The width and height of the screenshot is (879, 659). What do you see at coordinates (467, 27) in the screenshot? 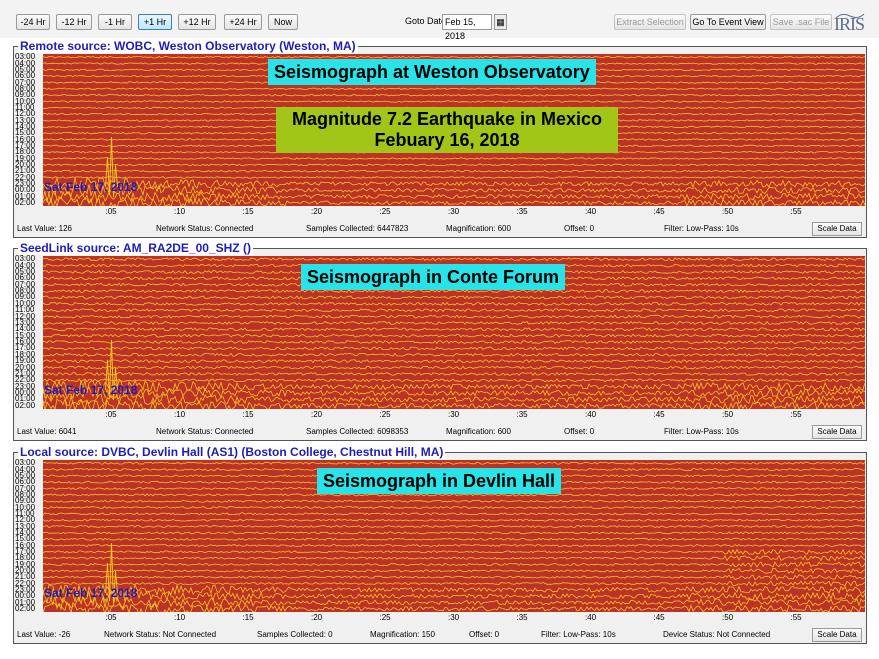
I see `goto-date-input: Feb 15, 2018` at bounding box center [467, 27].